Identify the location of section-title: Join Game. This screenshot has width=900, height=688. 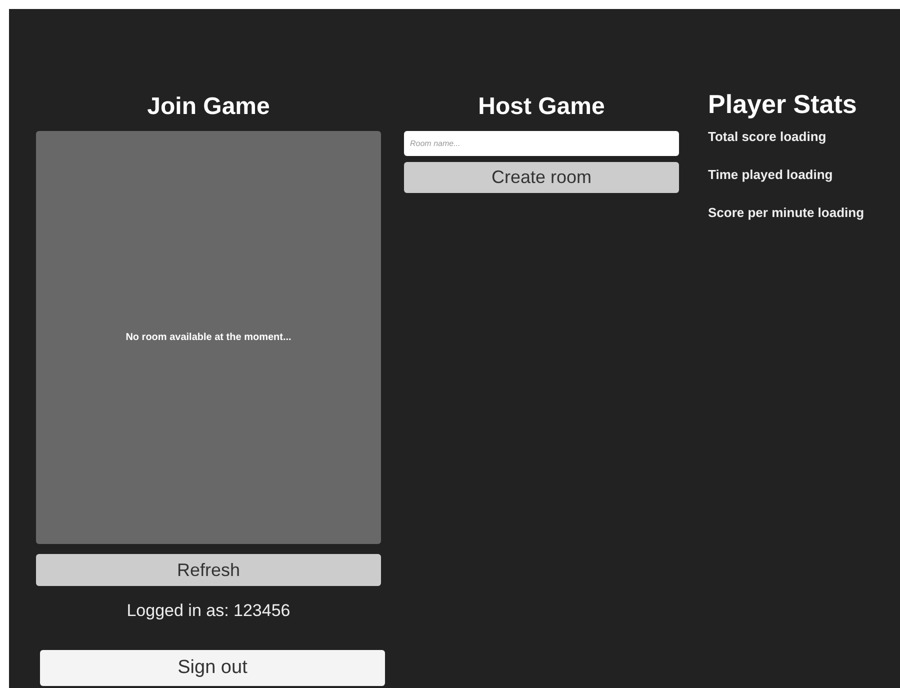
(208, 107).